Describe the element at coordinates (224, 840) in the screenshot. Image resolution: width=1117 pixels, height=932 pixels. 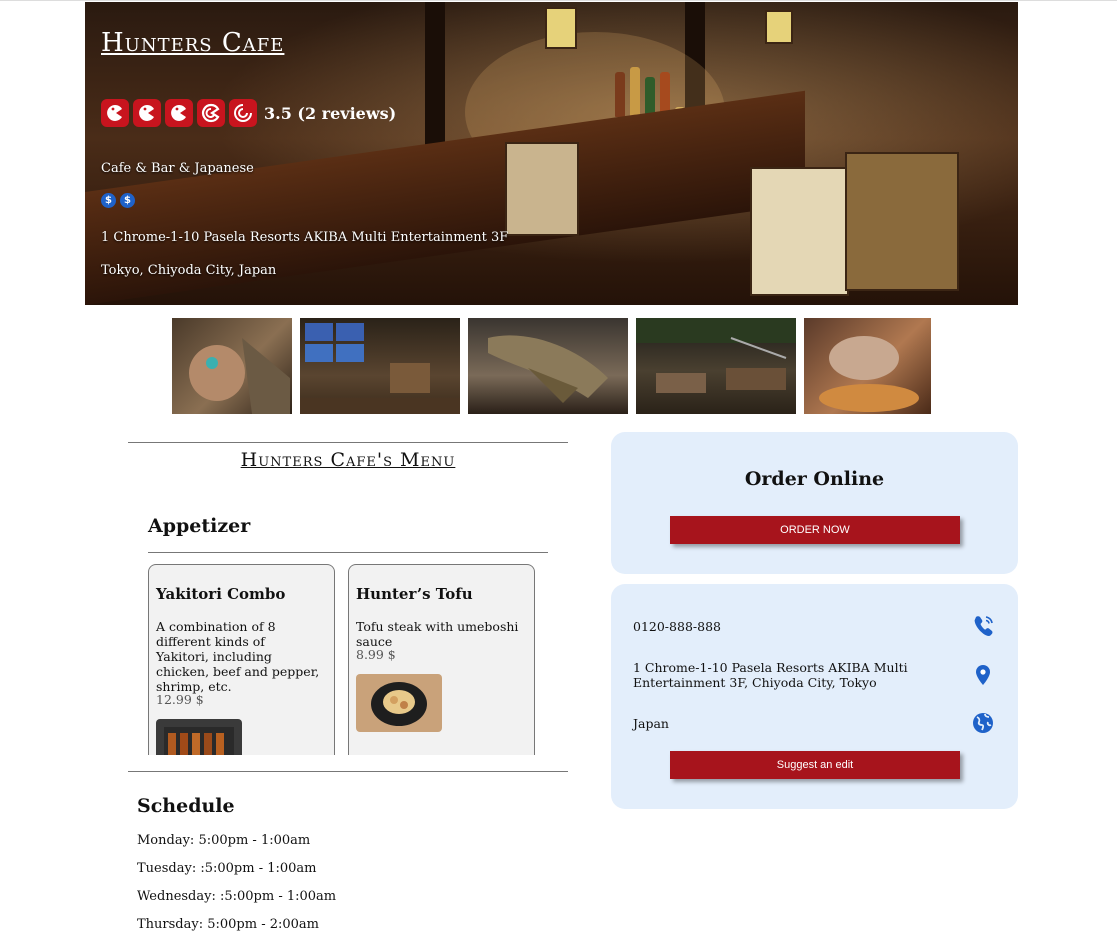
I see `schedule-row: Monday: 5:00pm - 1:00am` at that location.